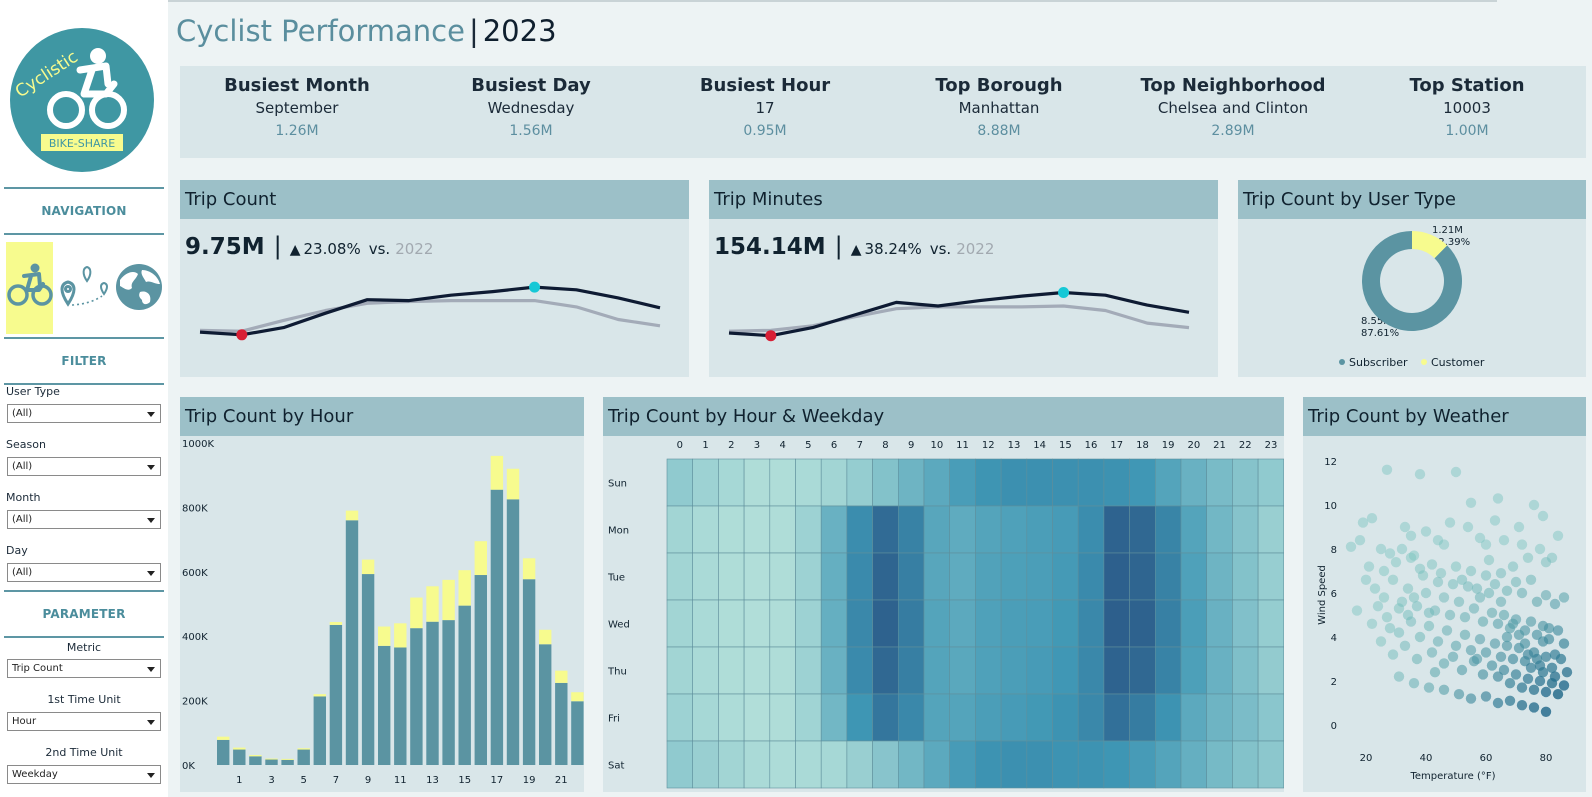 The image size is (1592, 797). I want to click on nav-globe-button, so click(139, 287).